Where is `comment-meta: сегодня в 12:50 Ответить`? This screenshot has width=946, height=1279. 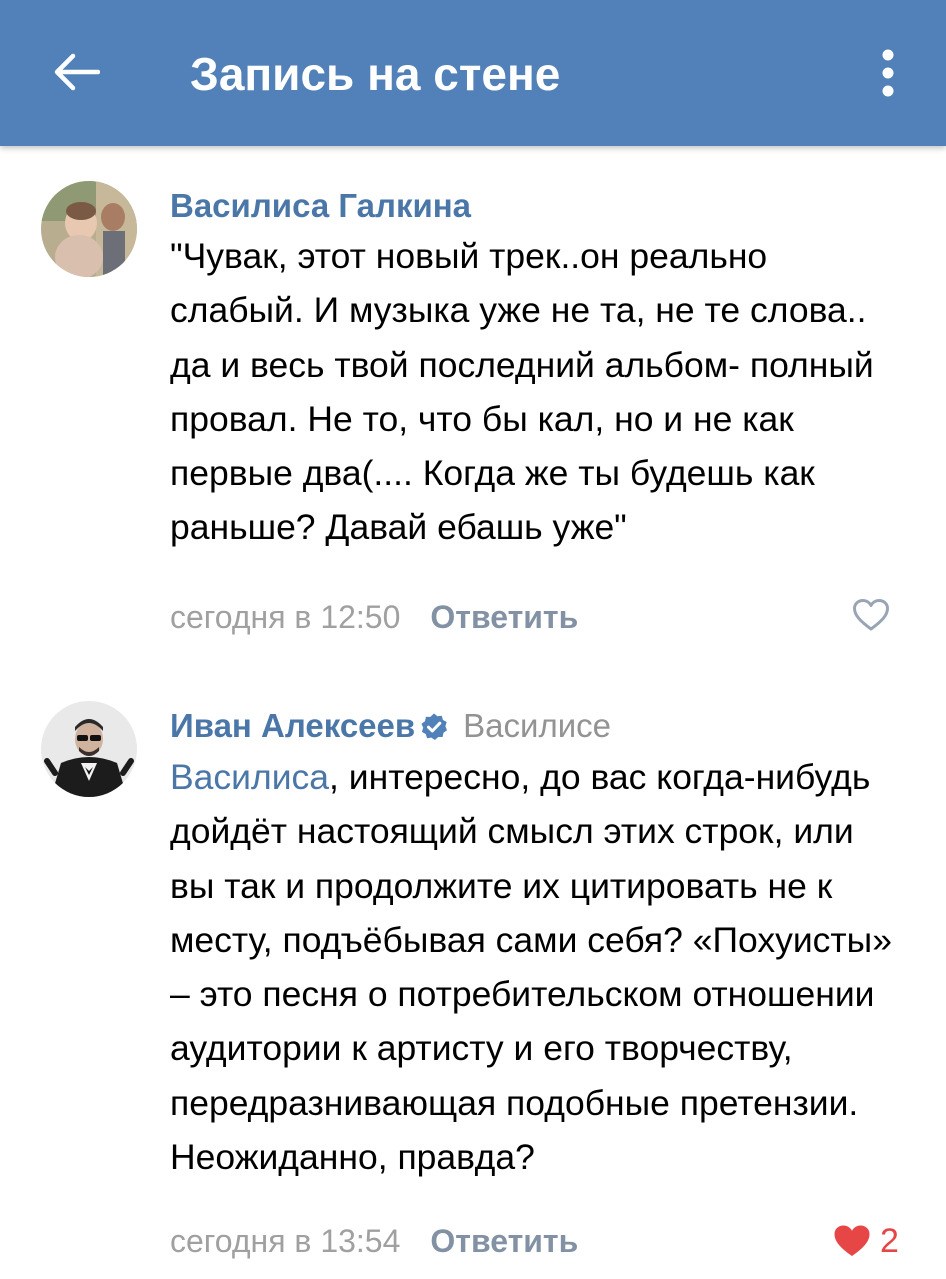
comment-meta: сегодня в 12:50 Ответить is located at coordinates (374, 617).